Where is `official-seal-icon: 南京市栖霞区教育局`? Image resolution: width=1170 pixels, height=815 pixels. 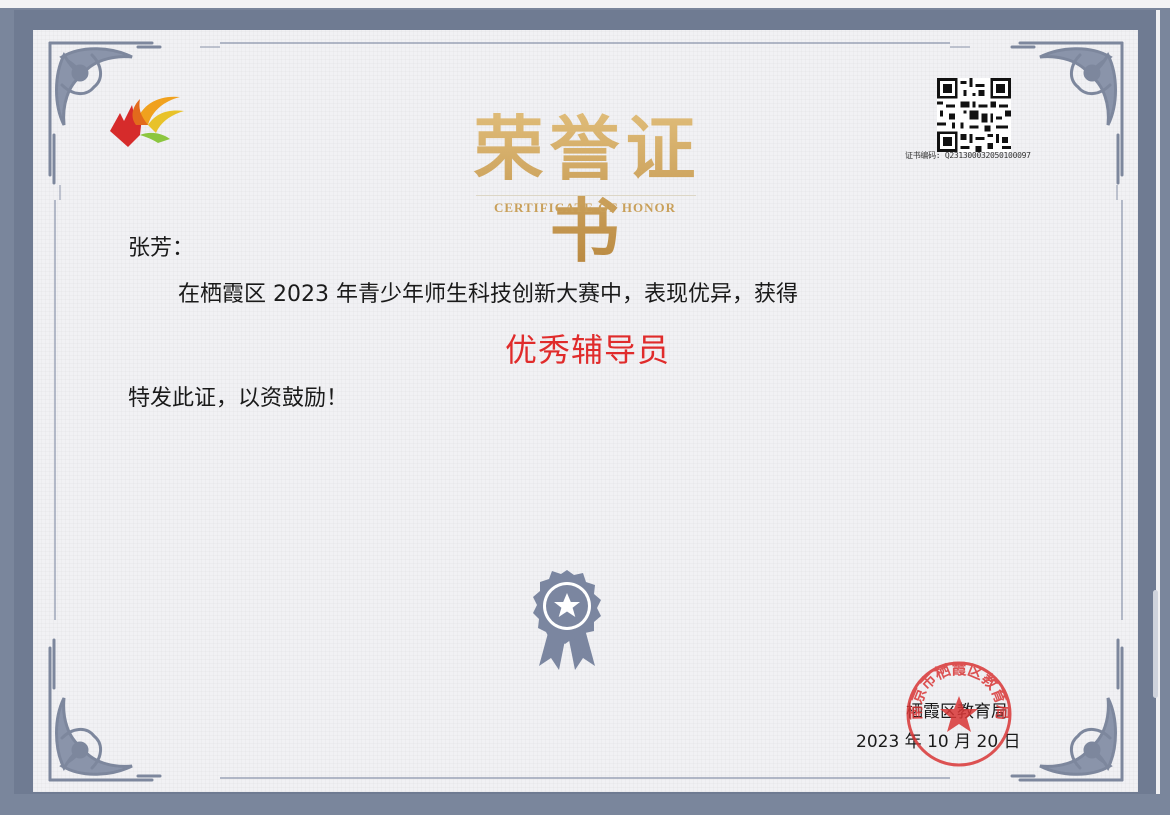 official-seal-icon: 南京市栖霞区教育局 is located at coordinates (959, 713).